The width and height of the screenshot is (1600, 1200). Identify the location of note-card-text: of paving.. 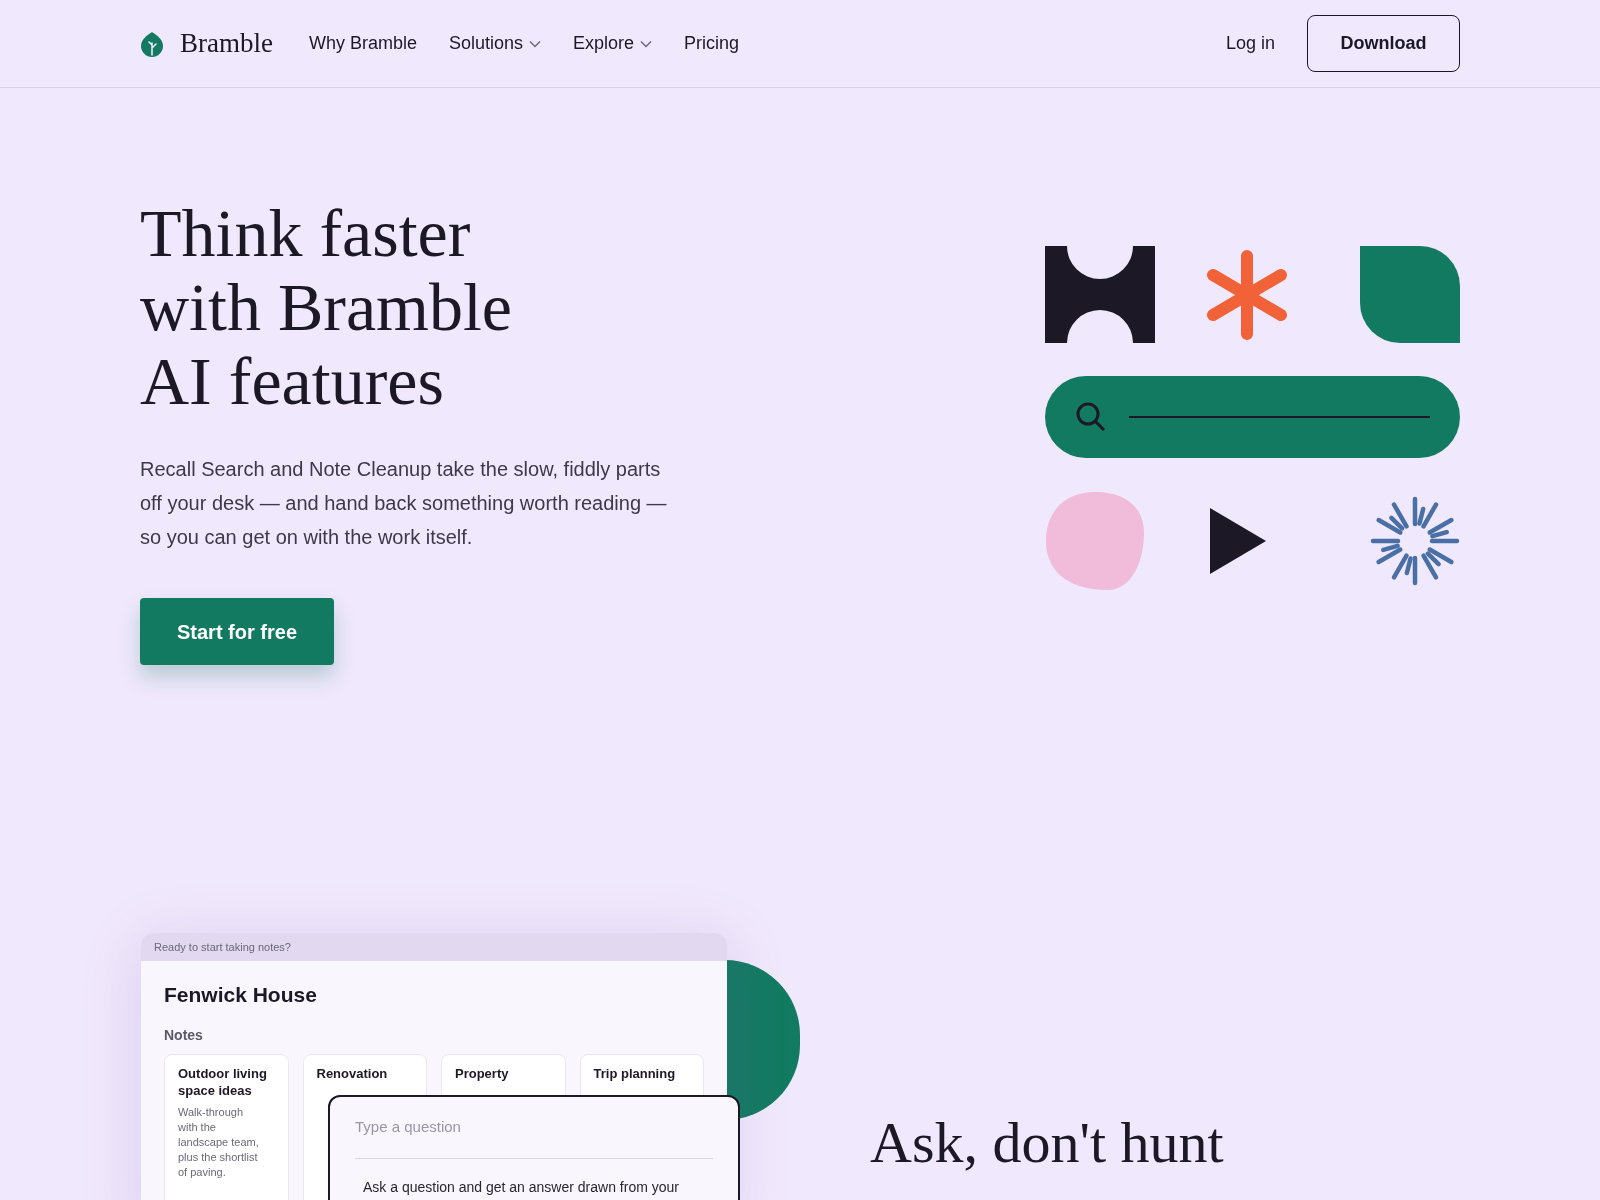
(202, 1172).